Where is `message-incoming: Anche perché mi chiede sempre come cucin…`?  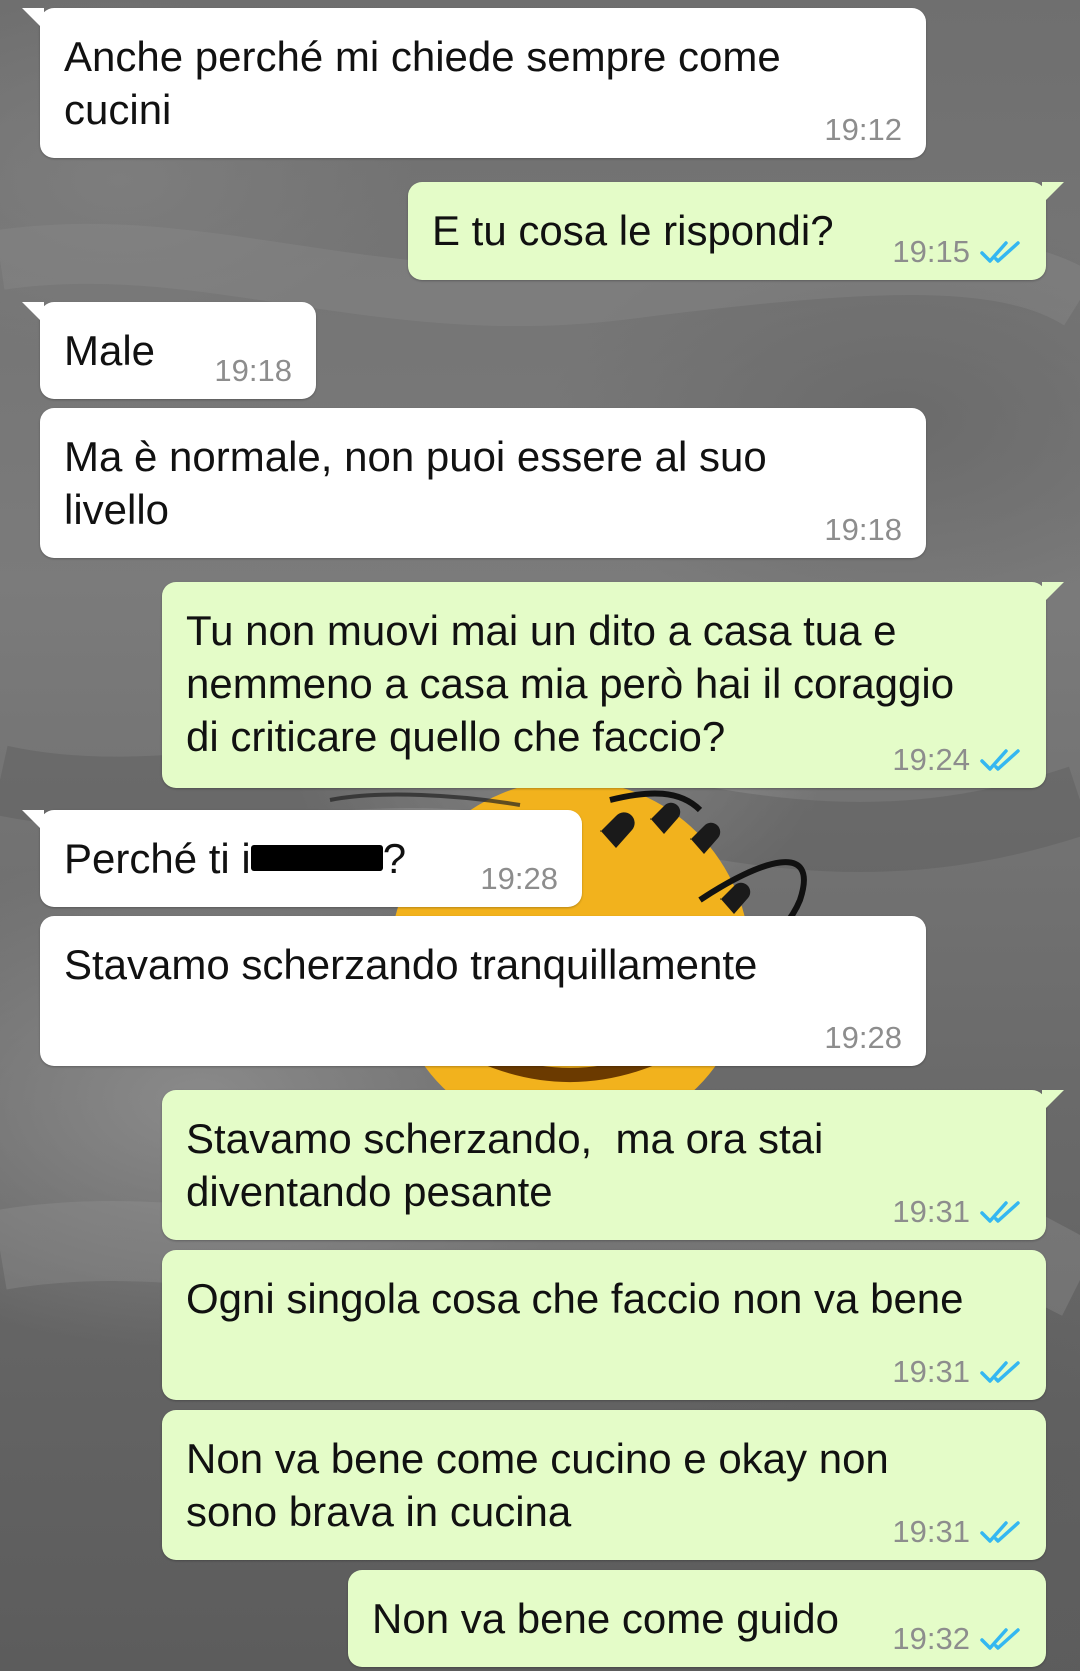
message-incoming: Anche perché mi chiede sempre come cucin… is located at coordinates (474, 83).